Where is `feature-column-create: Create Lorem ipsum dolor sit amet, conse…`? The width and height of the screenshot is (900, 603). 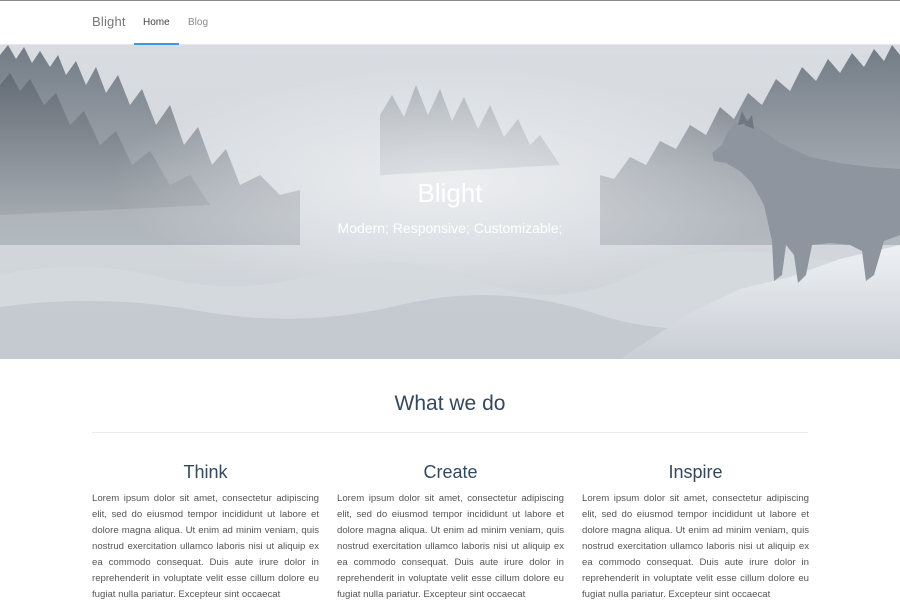 feature-column-create: Create Lorem ipsum dolor sit amet, conse… is located at coordinates (450, 532).